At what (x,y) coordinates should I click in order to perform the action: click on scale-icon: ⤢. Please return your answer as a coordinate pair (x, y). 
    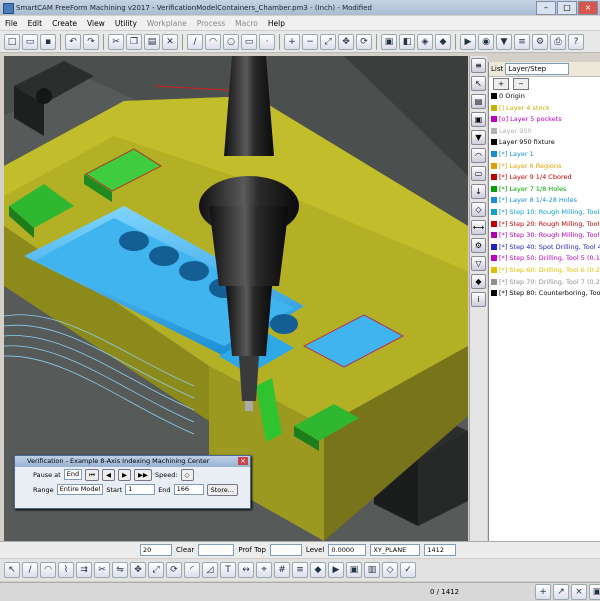
    Looking at the image, I should click on (156, 570).